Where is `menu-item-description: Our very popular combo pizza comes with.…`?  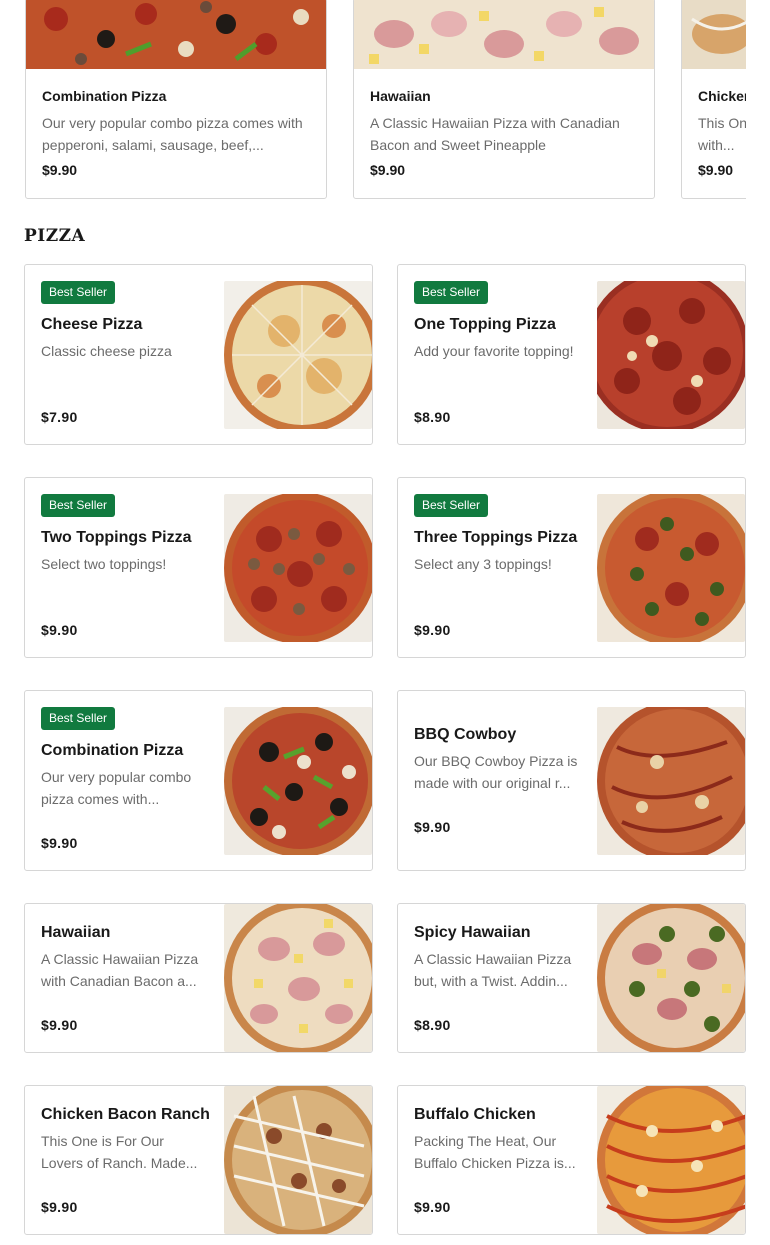
menu-item-description: Our very popular combo pizza comes with.… is located at coordinates (116, 788).